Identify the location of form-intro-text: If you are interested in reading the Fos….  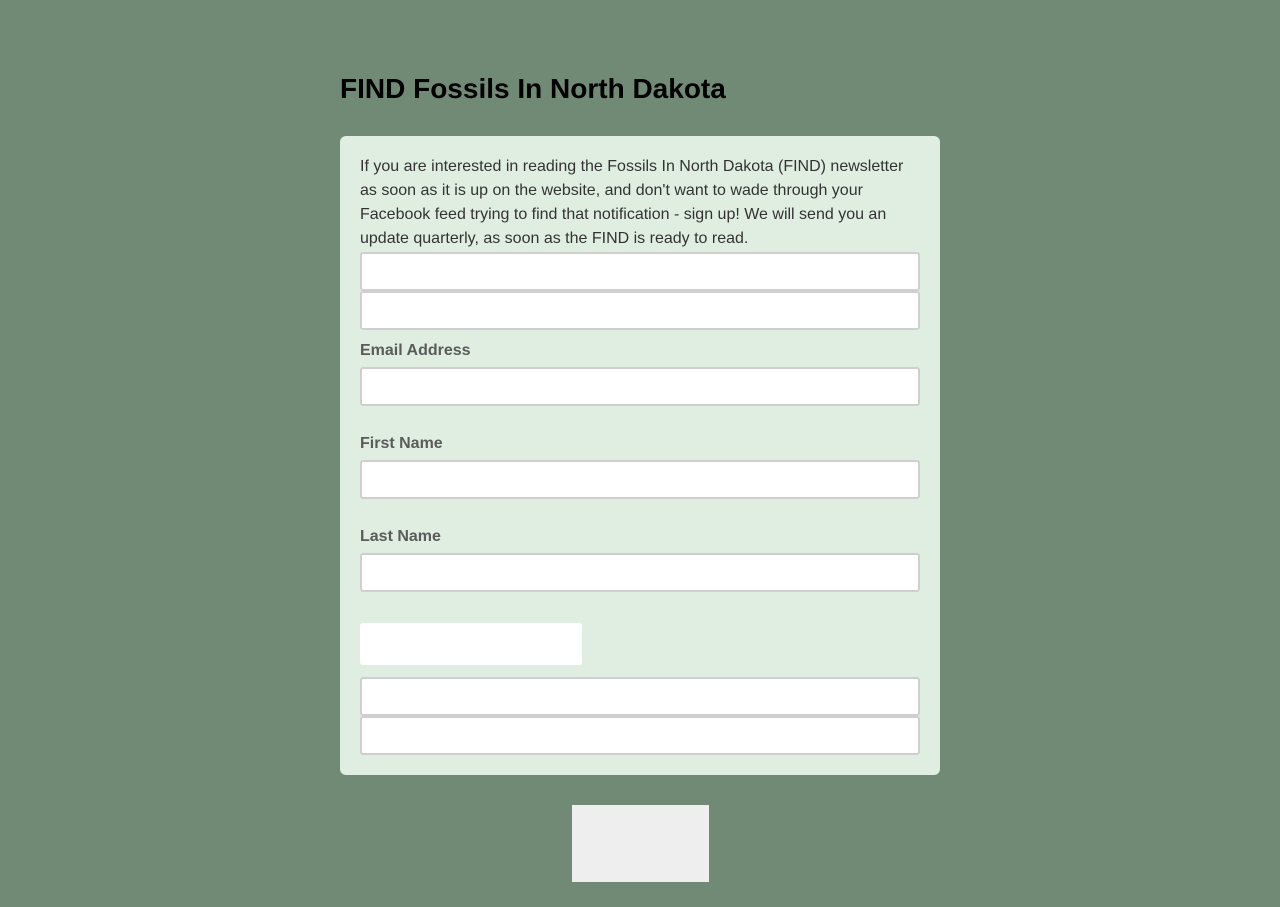
(632, 202).